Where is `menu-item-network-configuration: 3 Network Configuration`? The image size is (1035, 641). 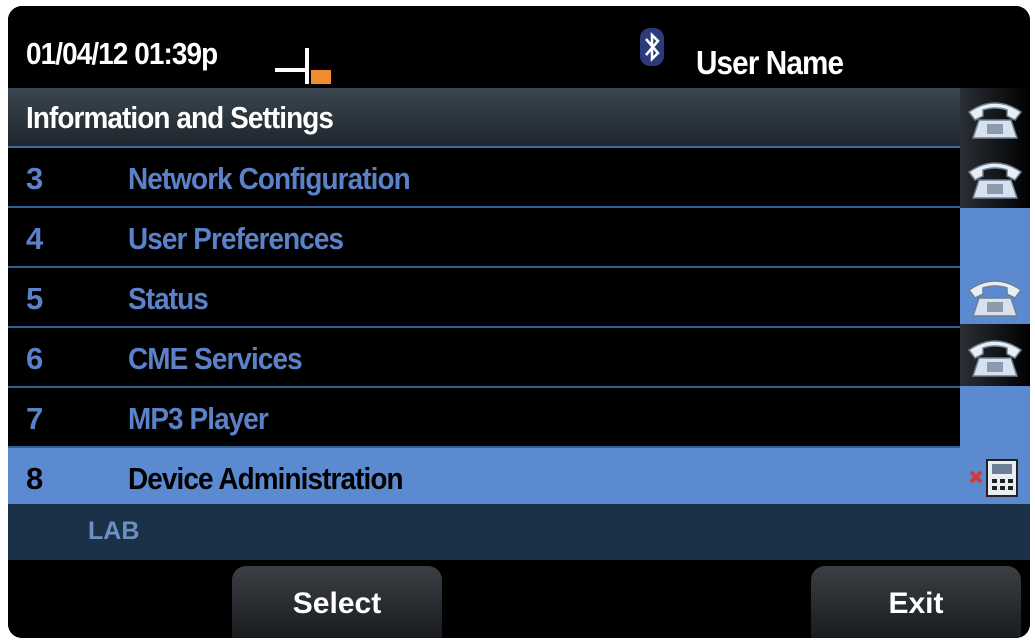
menu-item-network-configuration: 3 Network Configuration is located at coordinates (484, 178).